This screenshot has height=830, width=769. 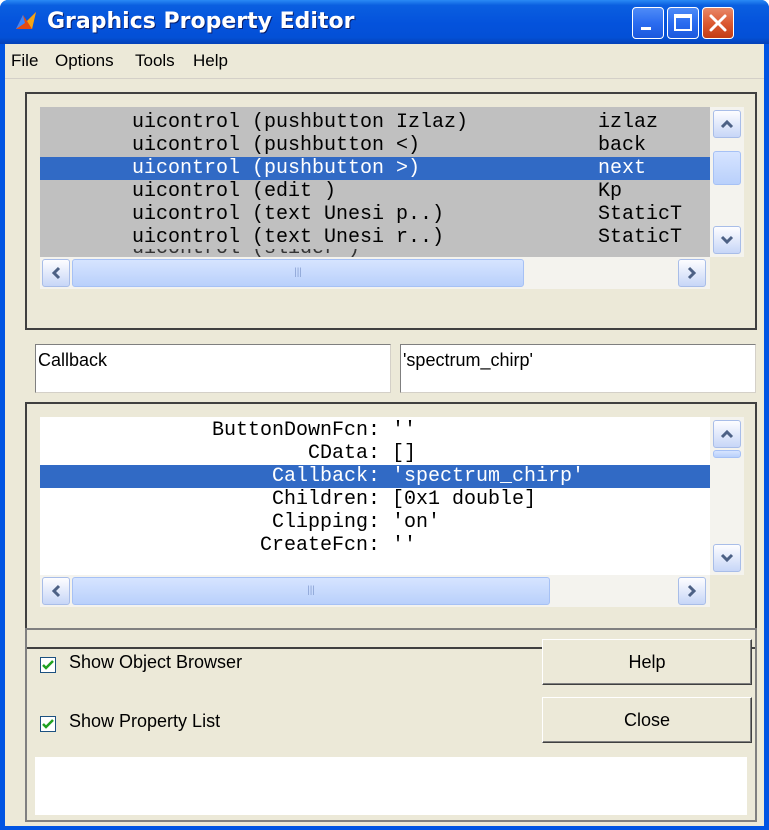 What do you see at coordinates (325, 476) in the screenshot?
I see `property-name: Callback:` at bounding box center [325, 476].